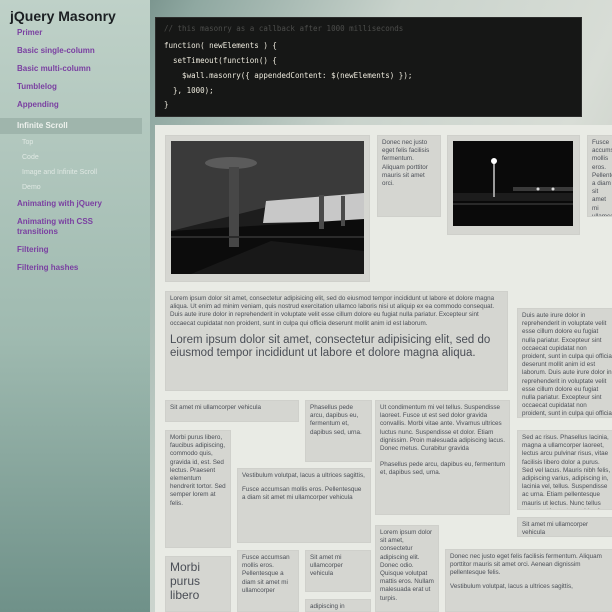 This screenshot has width=612, height=612. What do you see at coordinates (75, 268) in the screenshot?
I see `nav-item-filtering-hashes: Filtering hashes` at bounding box center [75, 268].